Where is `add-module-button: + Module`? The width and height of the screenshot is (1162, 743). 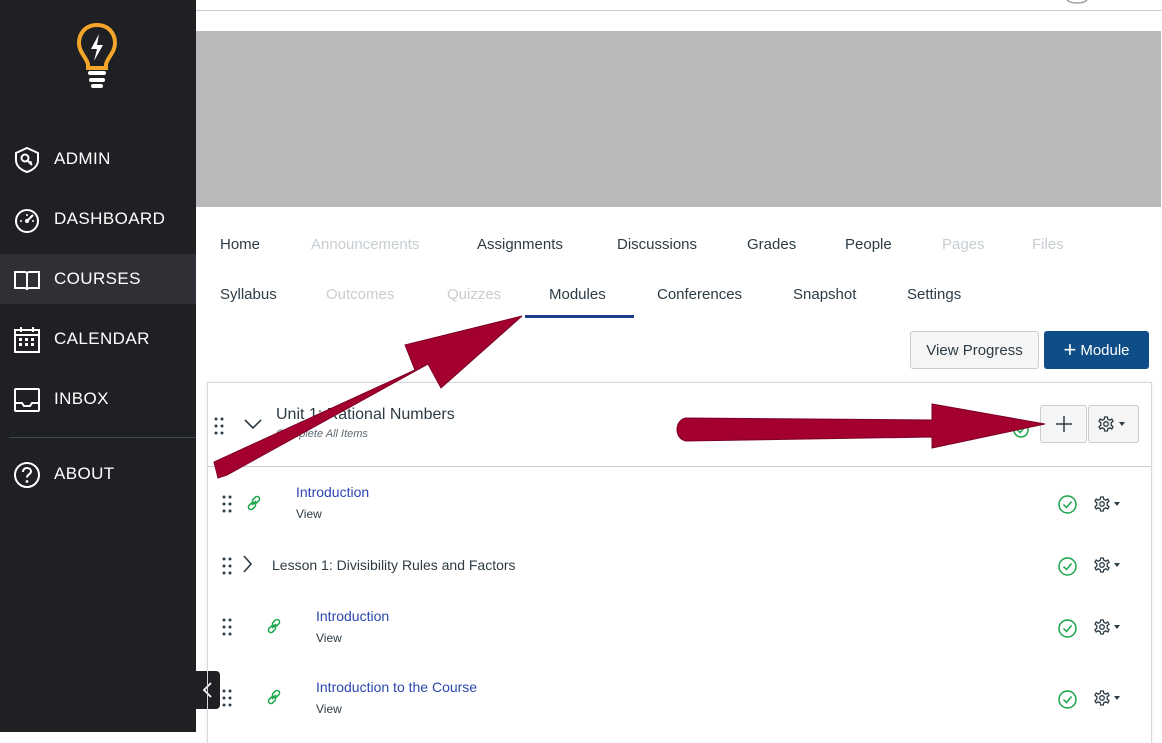 add-module-button: + Module is located at coordinates (1096, 350).